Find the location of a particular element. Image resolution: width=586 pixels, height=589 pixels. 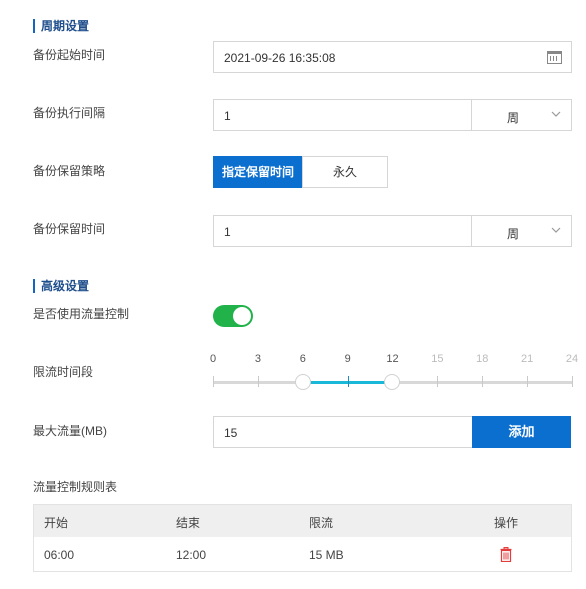

cell-start: 06:00 is located at coordinates (59, 555).